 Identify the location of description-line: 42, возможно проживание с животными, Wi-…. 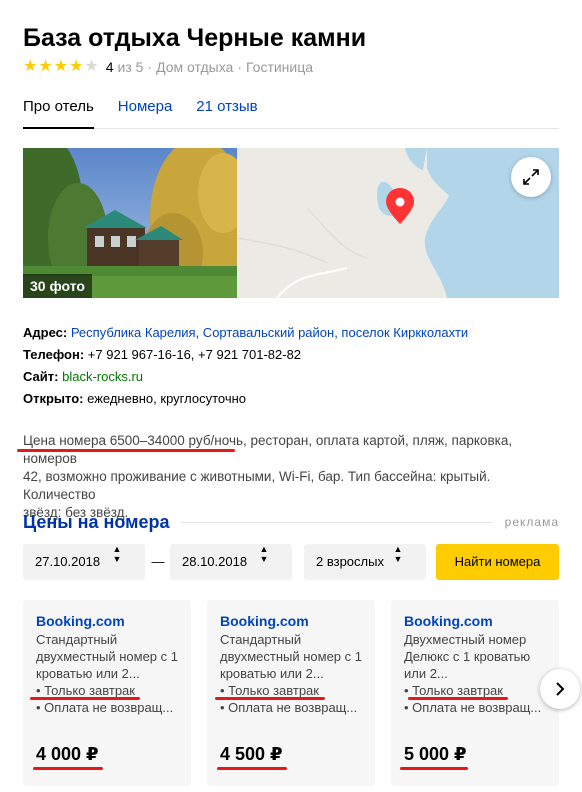
(257, 485).